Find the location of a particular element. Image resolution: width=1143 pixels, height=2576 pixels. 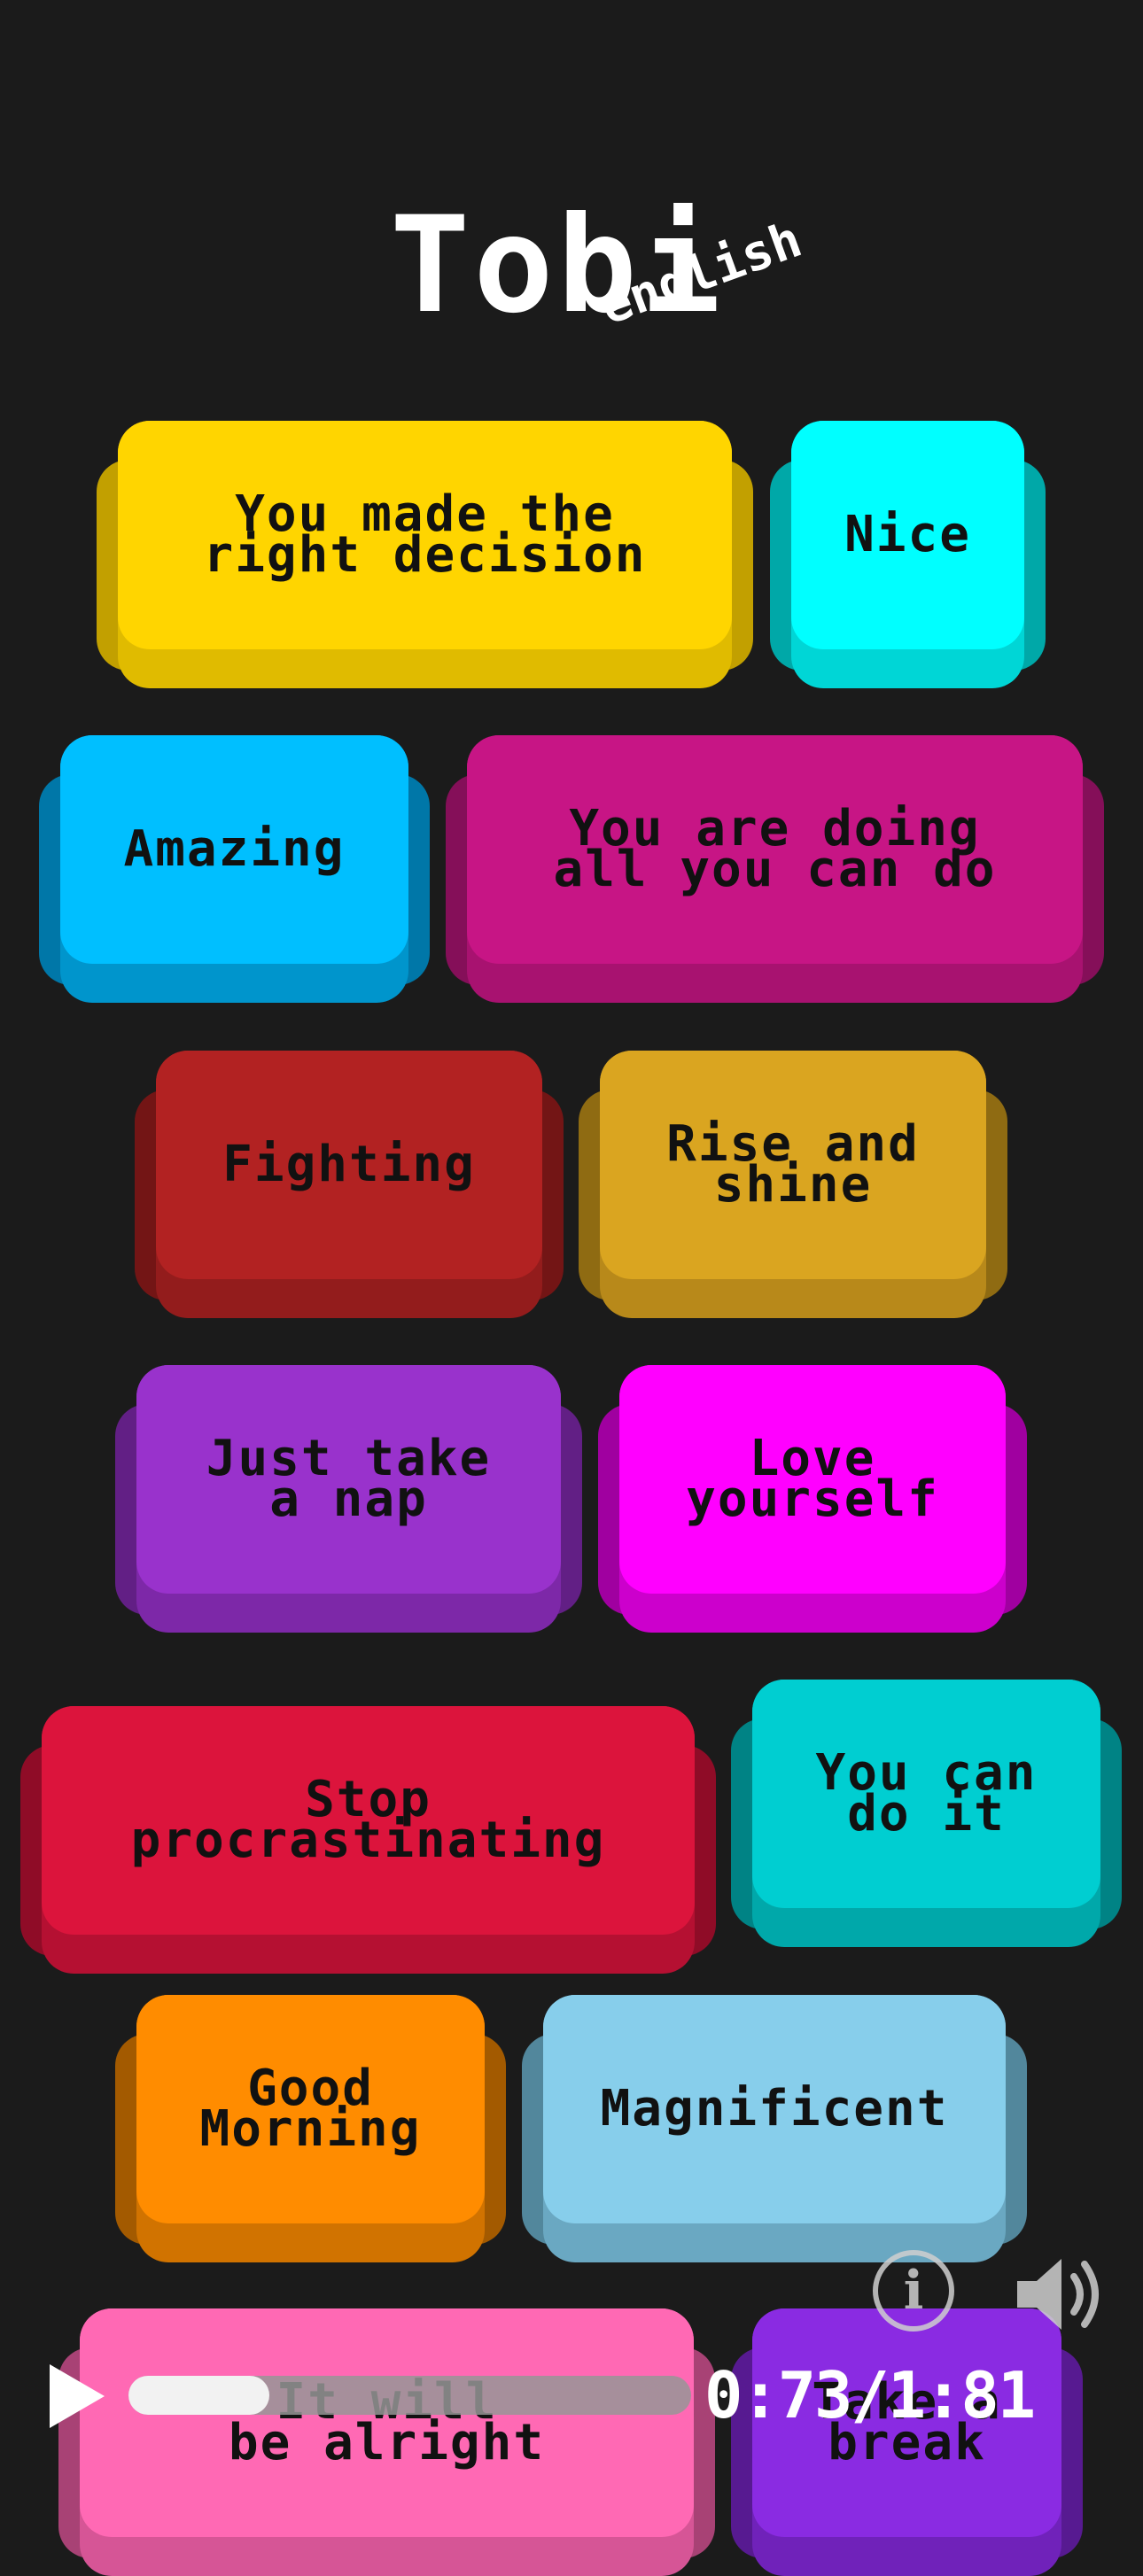

button-label: Magnificent is located at coordinates (774, 2109).